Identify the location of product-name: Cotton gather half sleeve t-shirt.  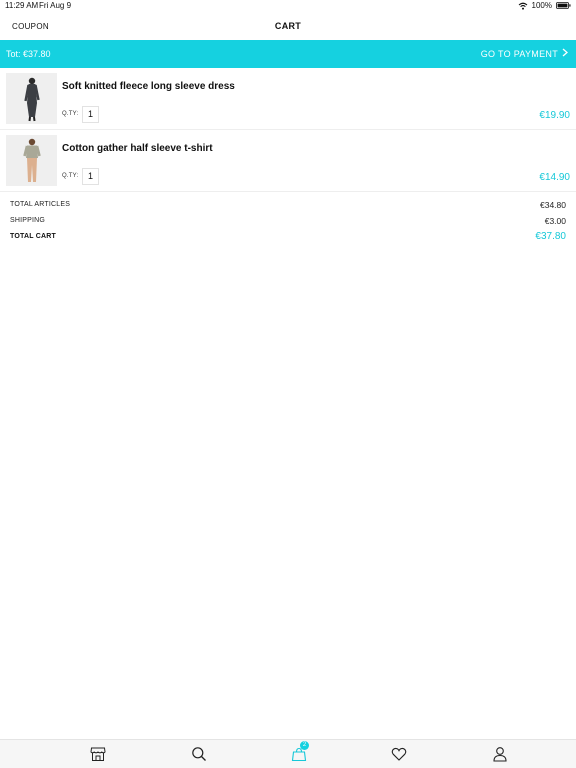
(137, 148).